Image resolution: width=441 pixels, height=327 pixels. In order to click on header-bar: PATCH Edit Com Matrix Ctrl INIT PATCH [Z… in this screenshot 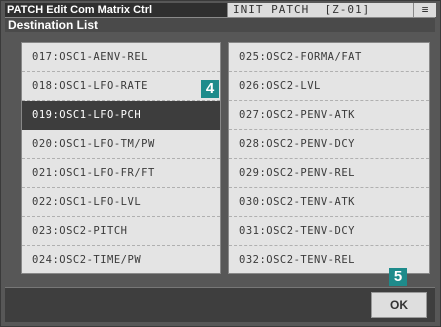, I will do `click(220, 10)`.